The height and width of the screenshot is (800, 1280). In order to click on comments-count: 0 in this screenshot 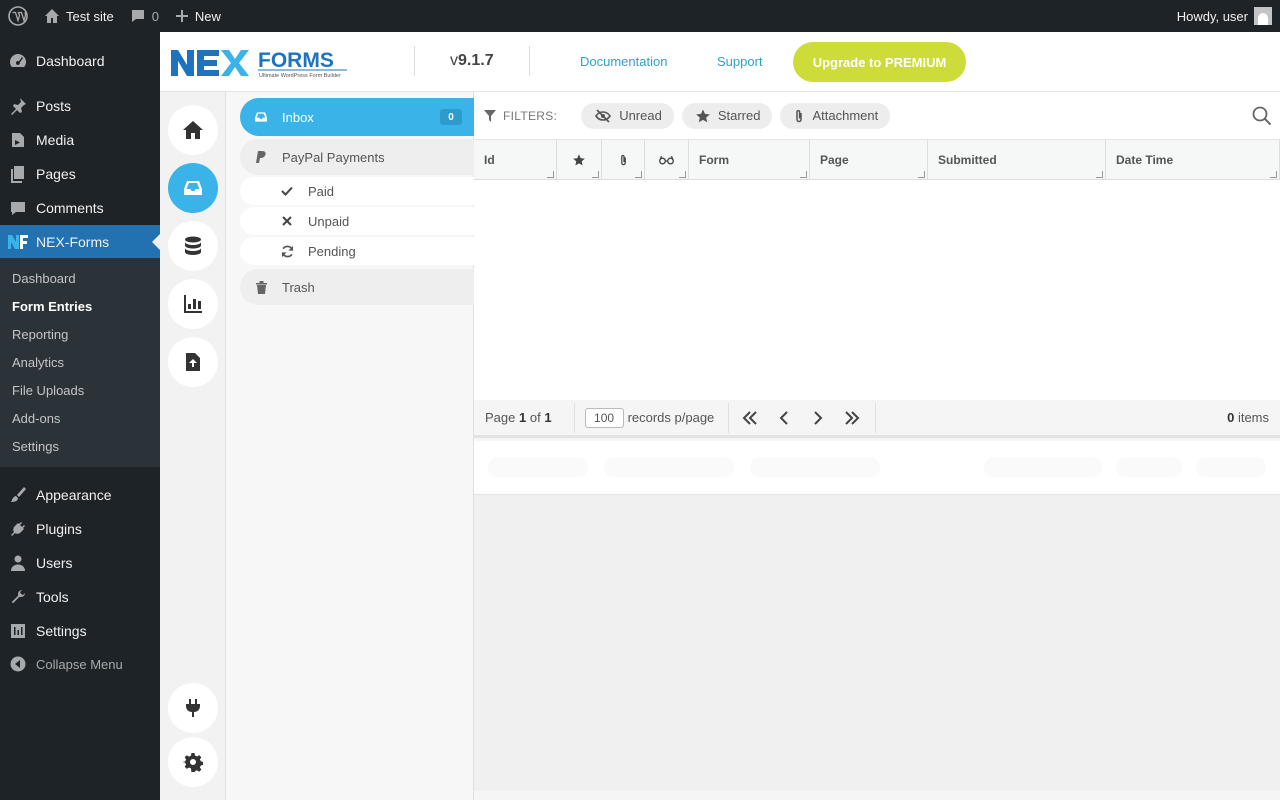, I will do `click(155, 16)`.